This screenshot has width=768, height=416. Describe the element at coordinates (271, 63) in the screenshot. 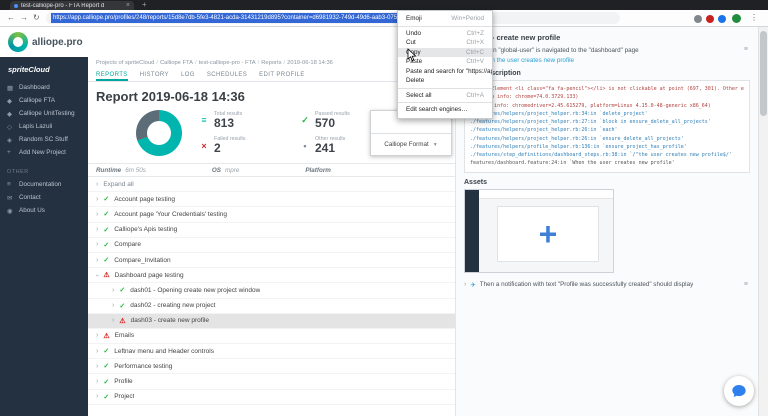

I see `breadcrumb-item: Reports` at that location.